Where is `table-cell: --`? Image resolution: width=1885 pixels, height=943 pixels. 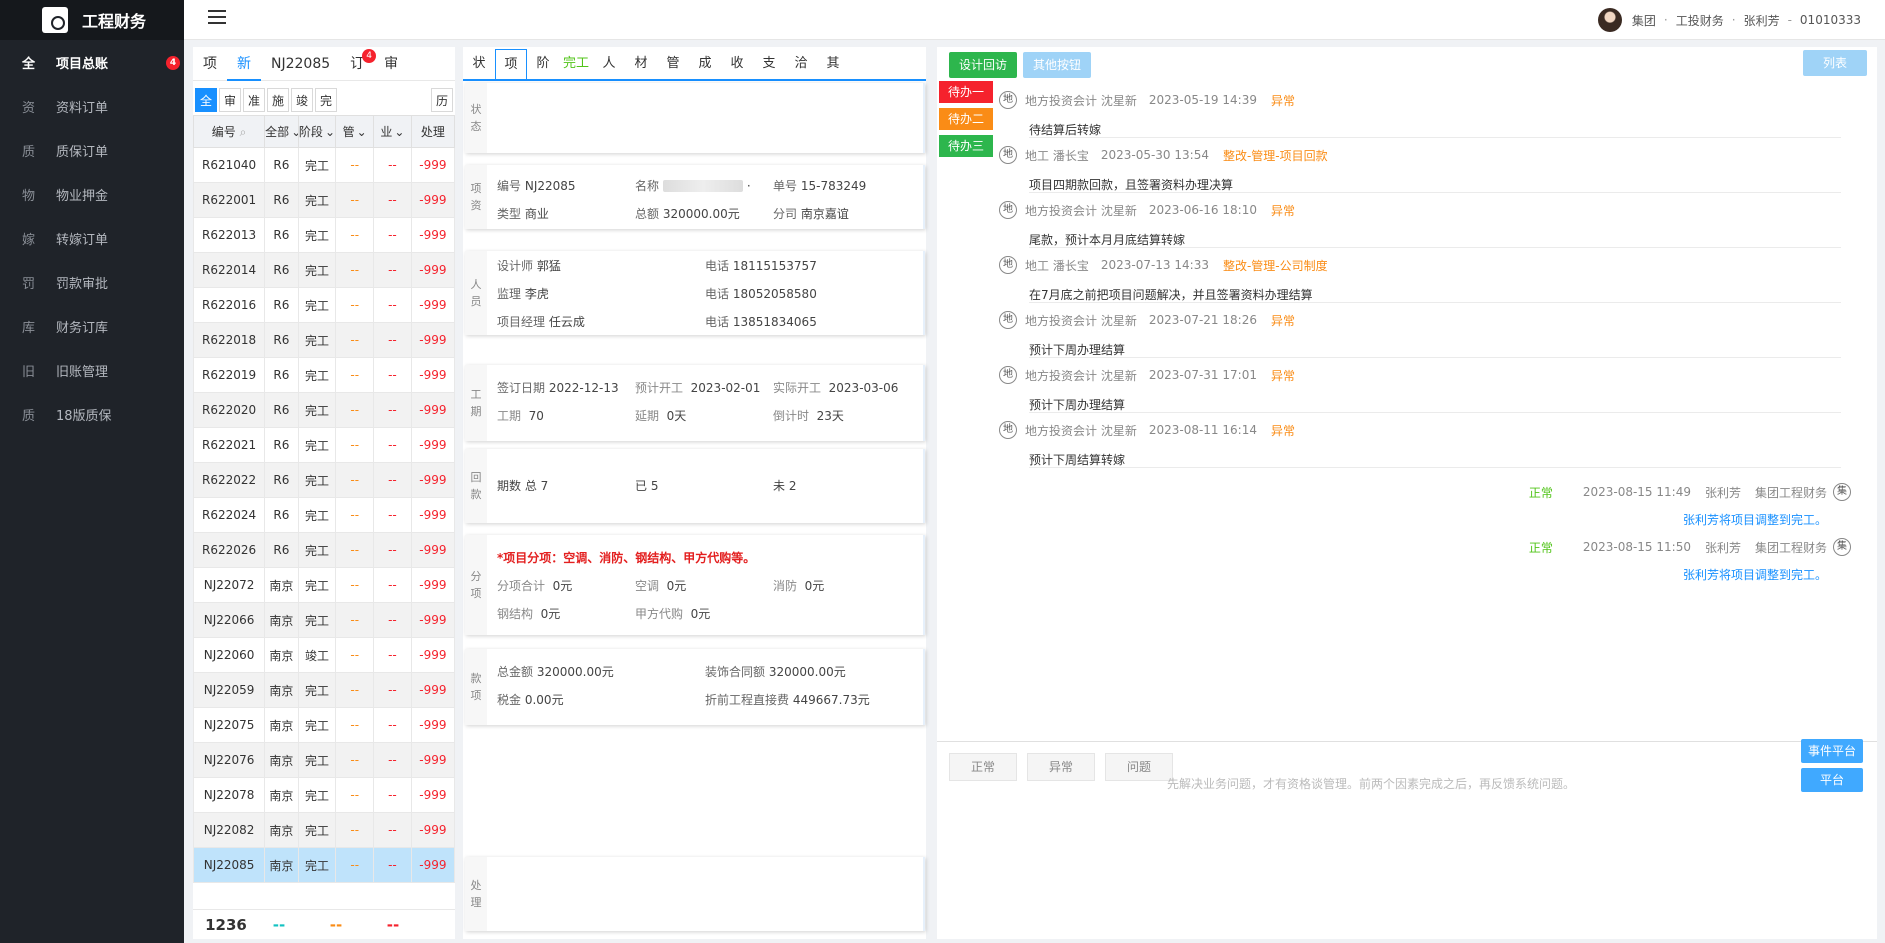
table-cell: -- is located at coordinates (392, 375).